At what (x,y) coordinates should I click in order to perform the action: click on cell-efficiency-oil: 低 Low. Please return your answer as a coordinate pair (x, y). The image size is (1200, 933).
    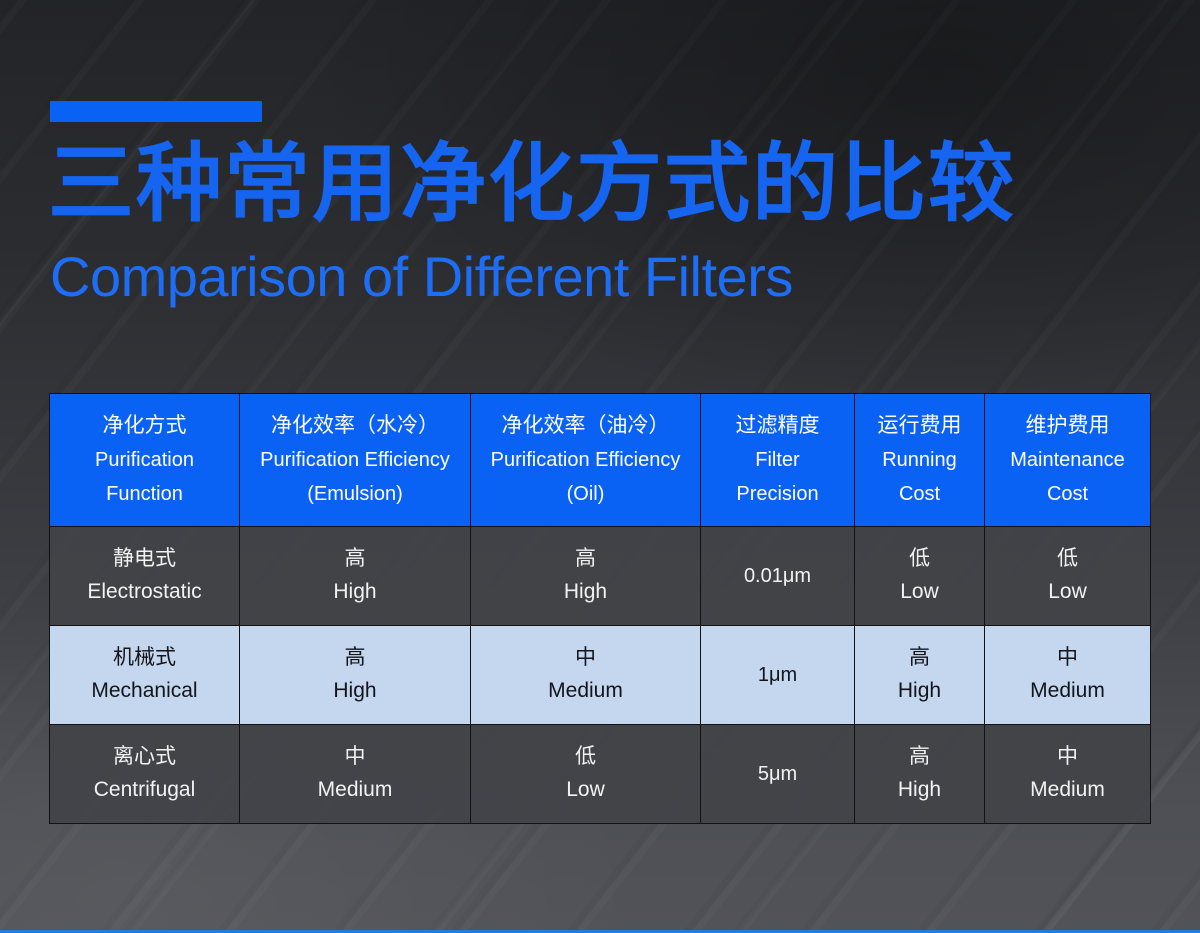
    Looking at the image, I should click on (585, 774).